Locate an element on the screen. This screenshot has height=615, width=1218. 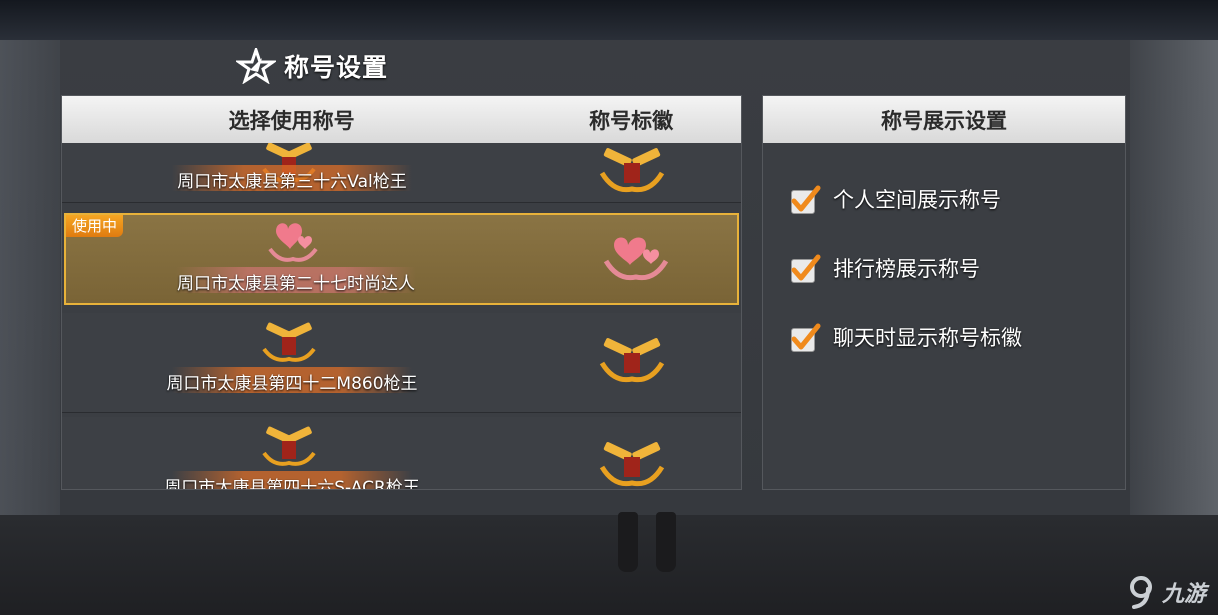
watermark-text: 九游 is located at coordinates (1184, 594).